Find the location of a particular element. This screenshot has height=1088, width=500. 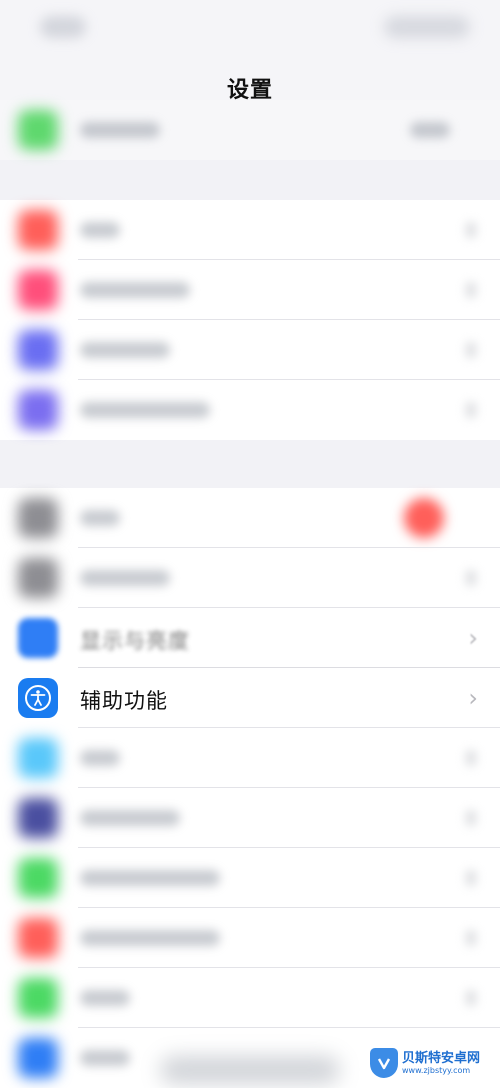

list-item-accessibility: 辅助功能 › is located at coordinates (250, 698).